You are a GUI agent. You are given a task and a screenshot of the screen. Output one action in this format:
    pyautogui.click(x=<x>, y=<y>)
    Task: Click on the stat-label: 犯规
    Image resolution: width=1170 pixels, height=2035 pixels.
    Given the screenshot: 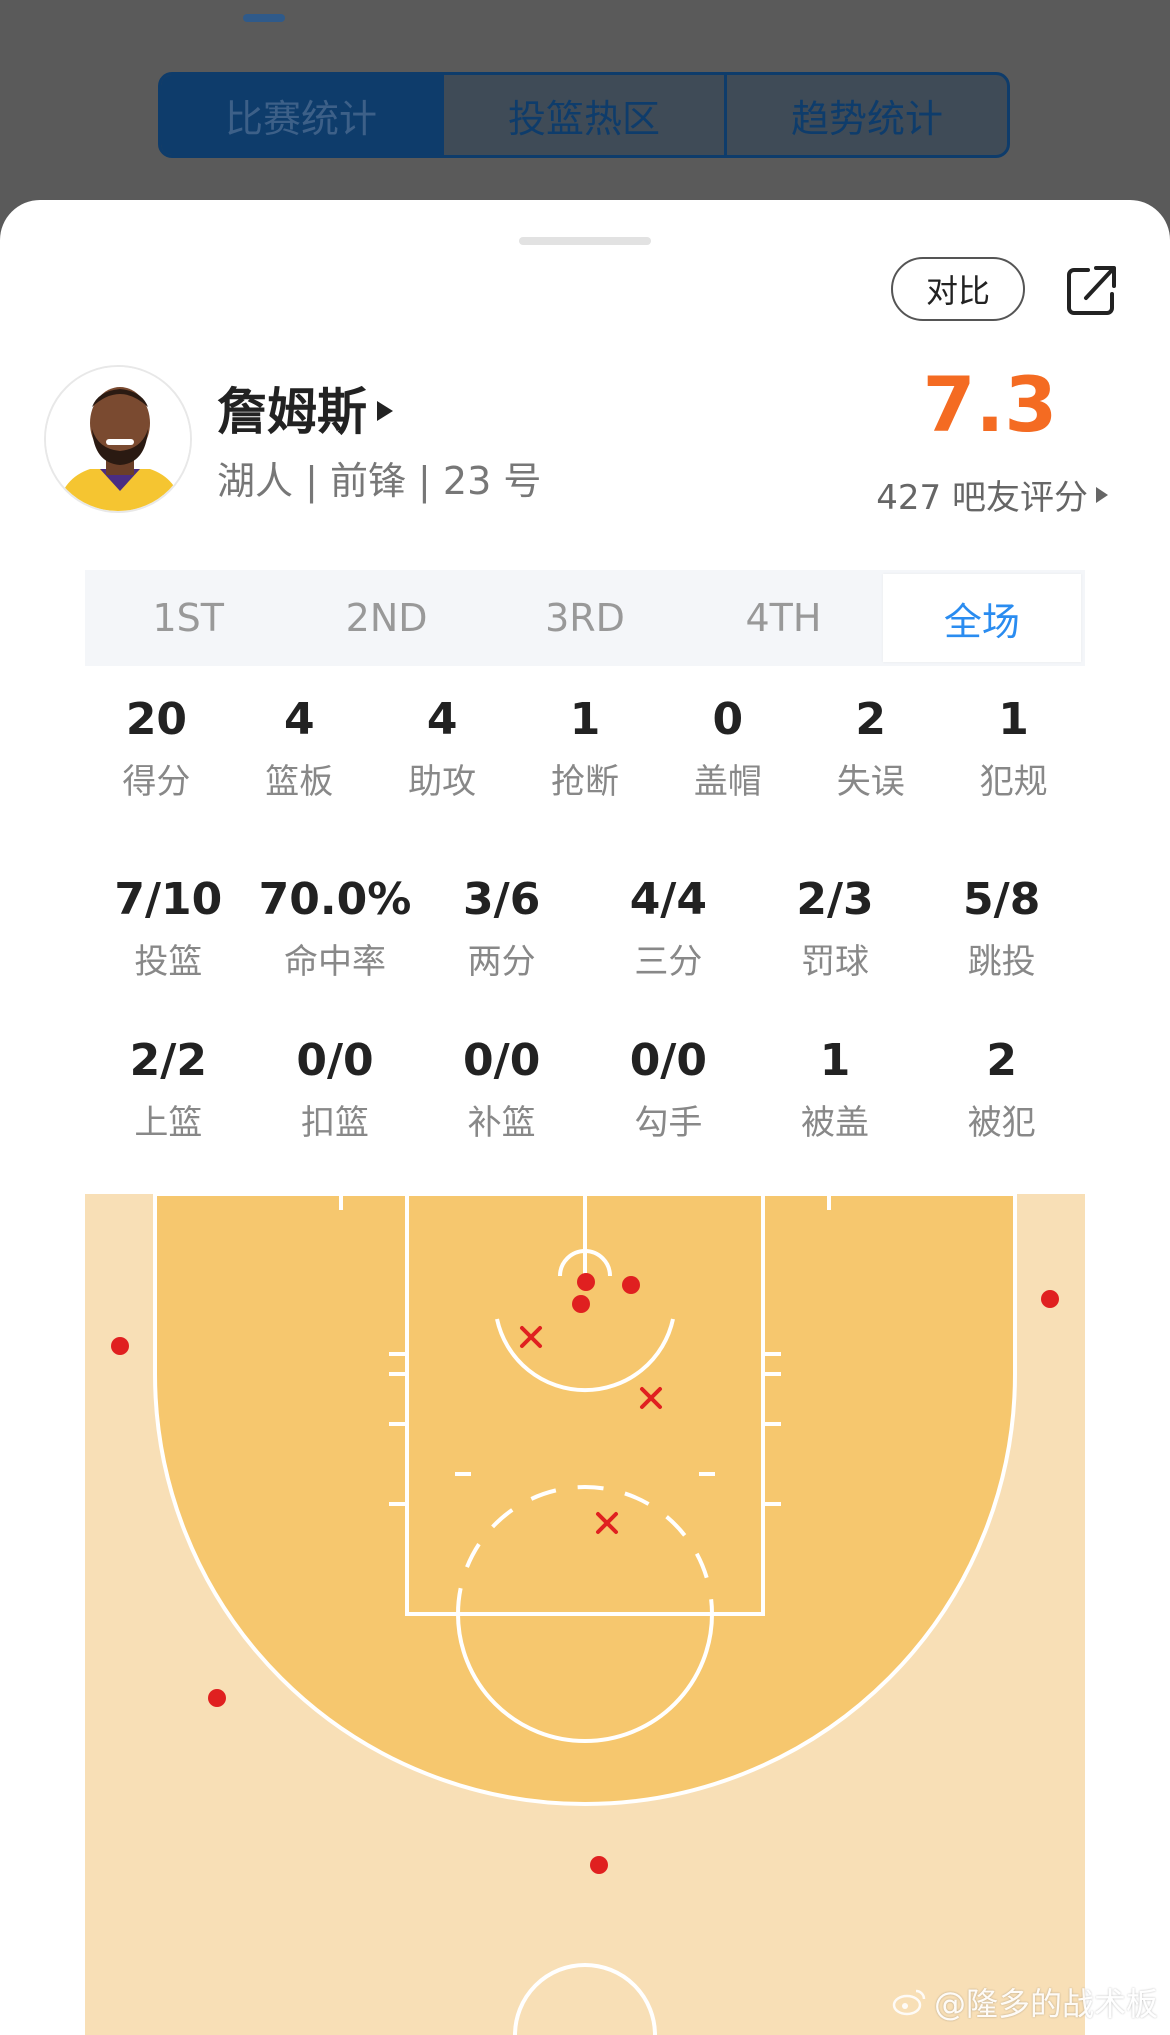 What is the action you would take?
    pyautogui.click(x=1013, y=782)
    